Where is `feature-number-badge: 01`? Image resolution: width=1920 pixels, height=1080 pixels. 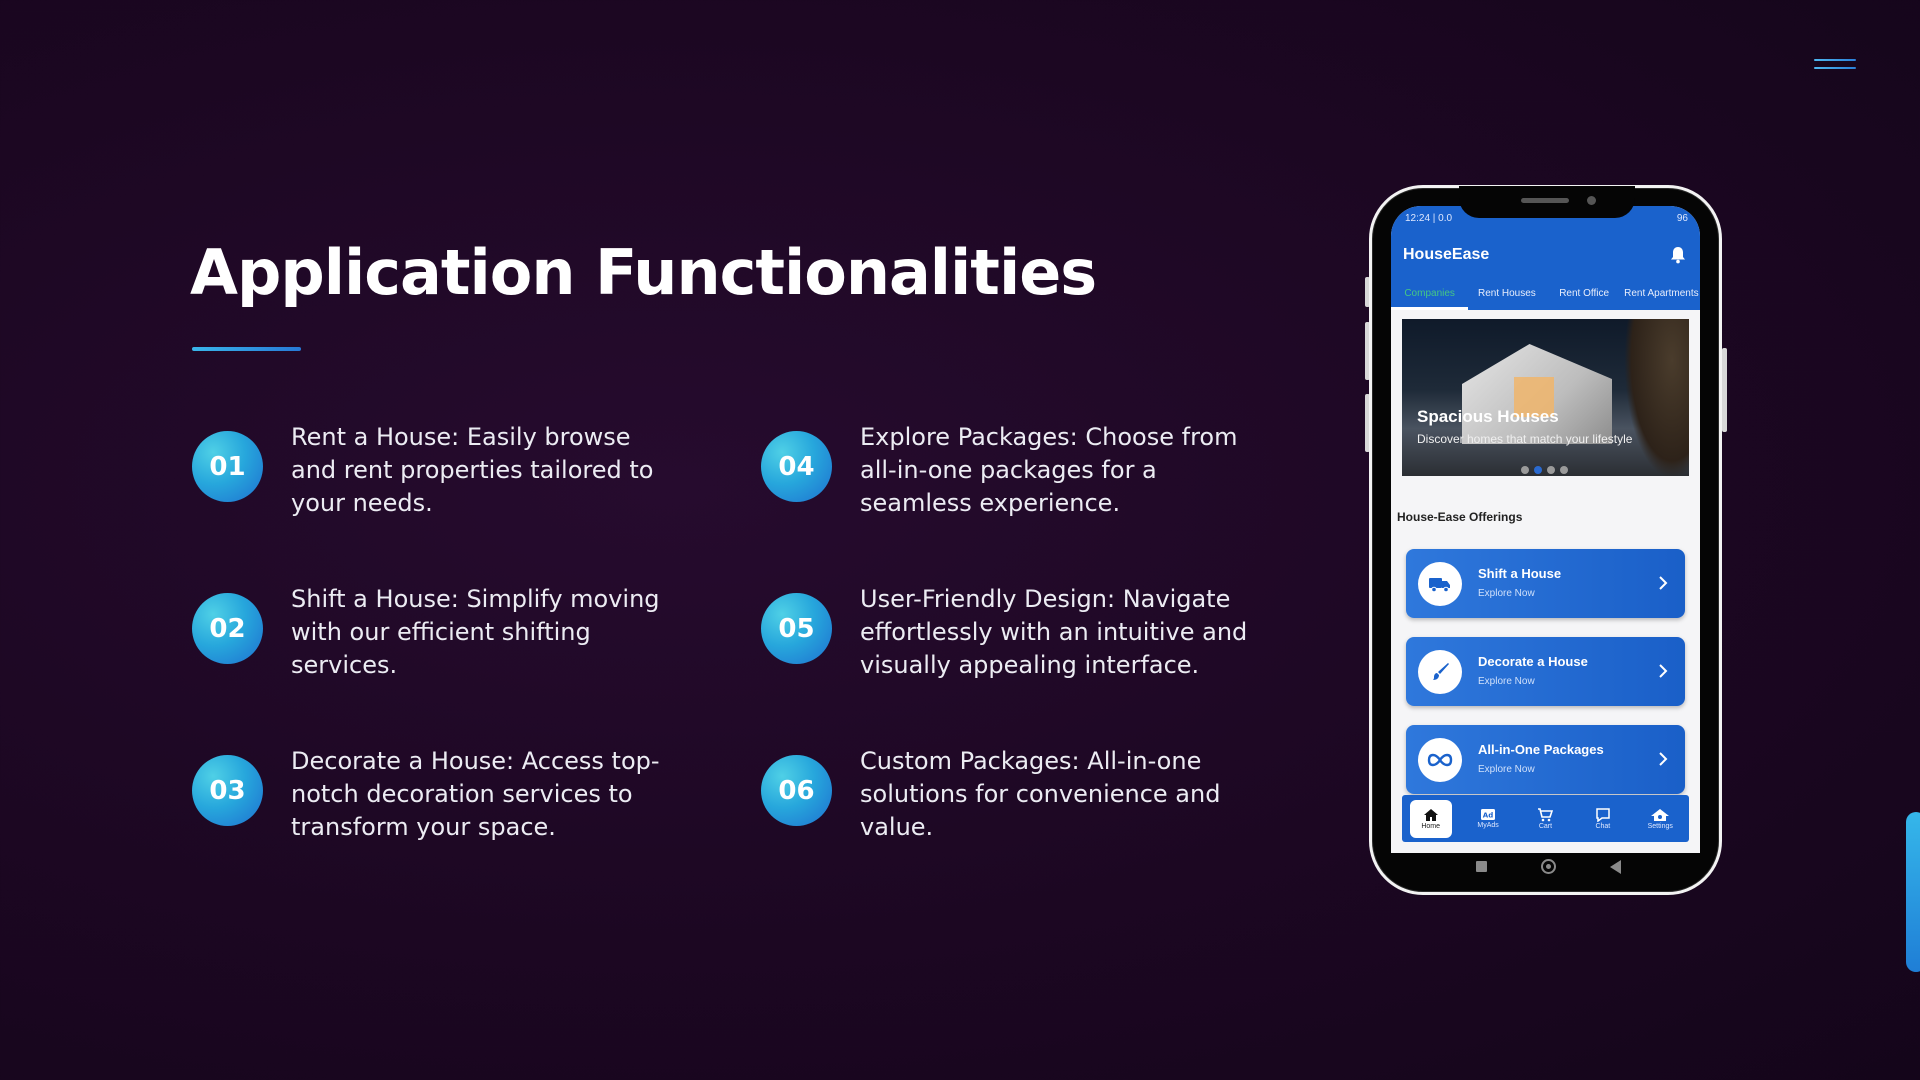 feature-number-badge: 01 is located at coordinates (227, 466).